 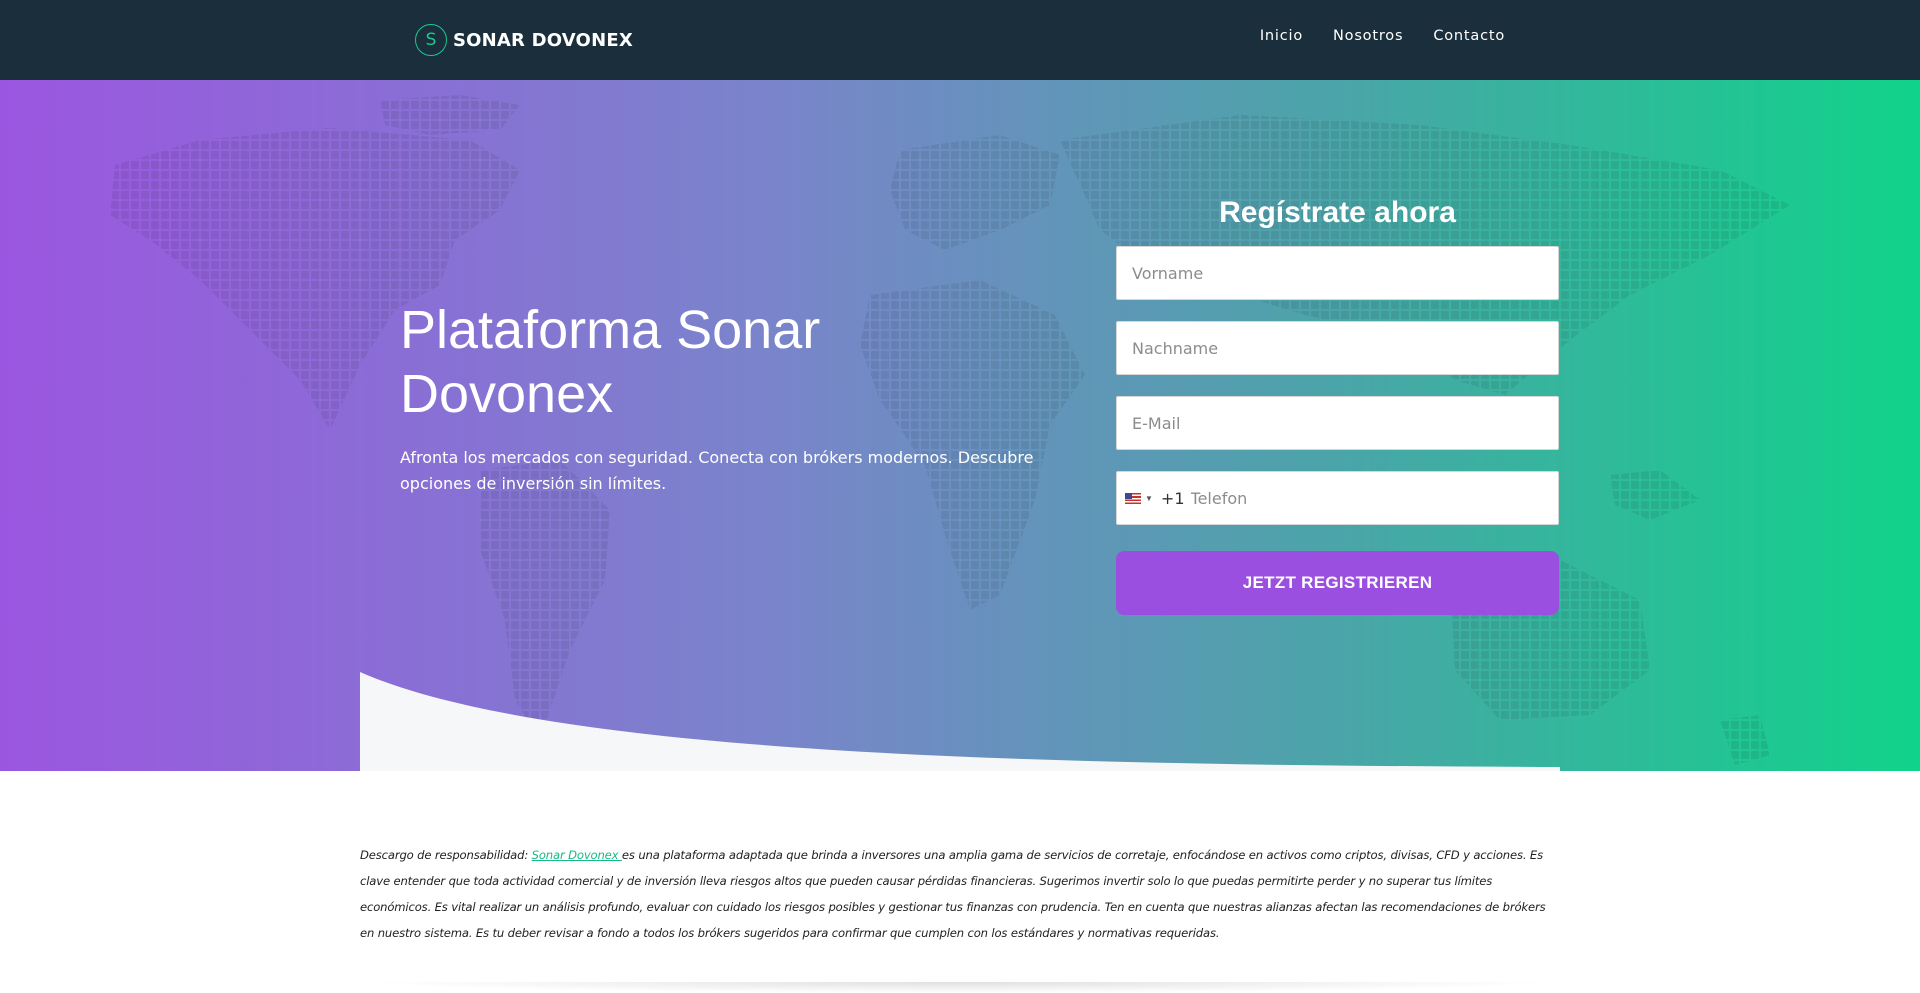 What do you see at coordinates (1281, 36) in the screenshot?
I see `nav-link-inicio: Inicio` at bounding box center [1281, 36].